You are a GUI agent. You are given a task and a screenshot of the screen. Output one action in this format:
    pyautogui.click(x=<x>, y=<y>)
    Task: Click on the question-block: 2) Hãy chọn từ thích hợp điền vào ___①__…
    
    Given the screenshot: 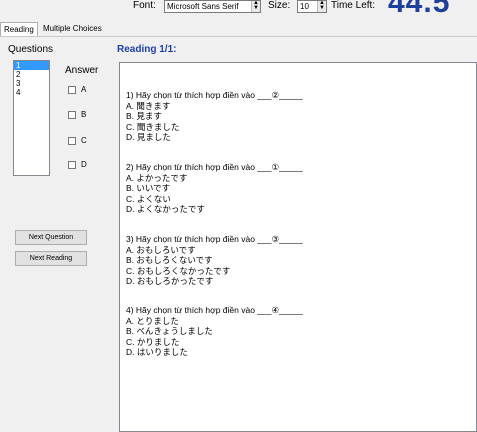 What is the action you would take?
    pyautogui.click(x=214, y=188)
    